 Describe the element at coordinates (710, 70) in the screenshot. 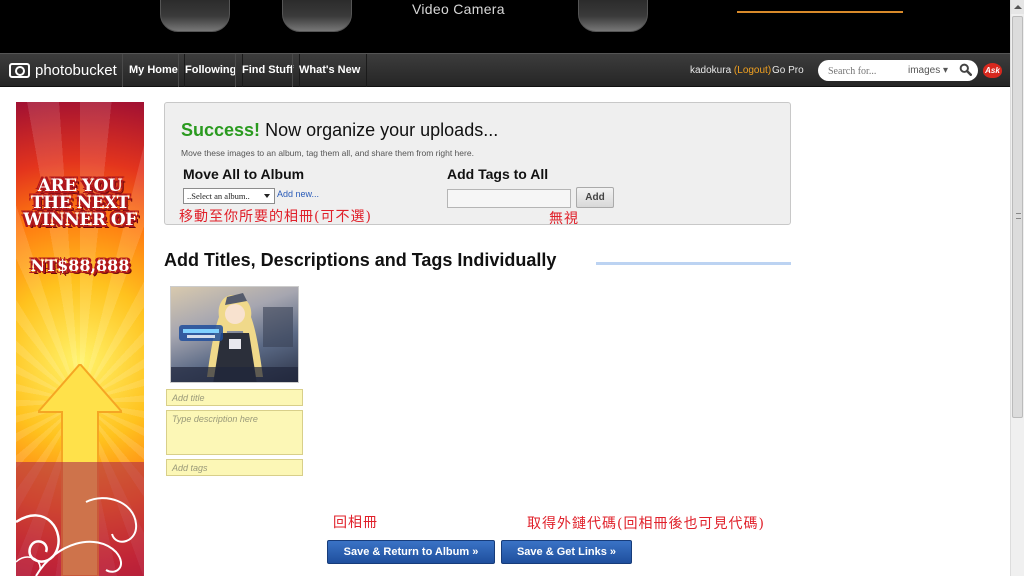

I see `username-link: kadokura` at that location.